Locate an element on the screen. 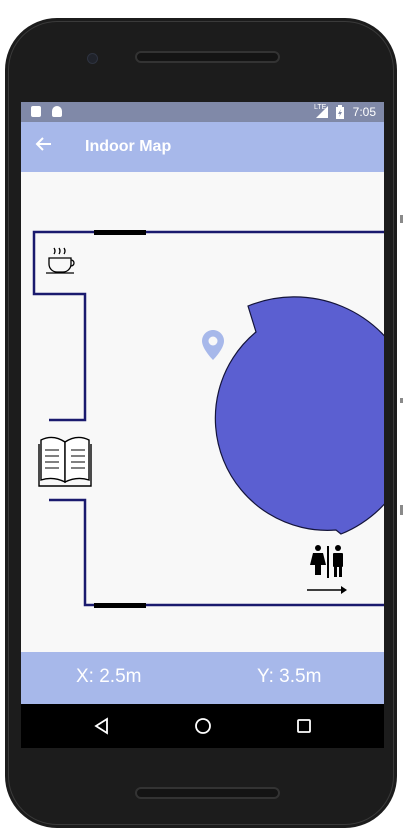 Image resolution: width=403 pixels, height=835 pixels. battery-icon is located at coordinates (340, 112).